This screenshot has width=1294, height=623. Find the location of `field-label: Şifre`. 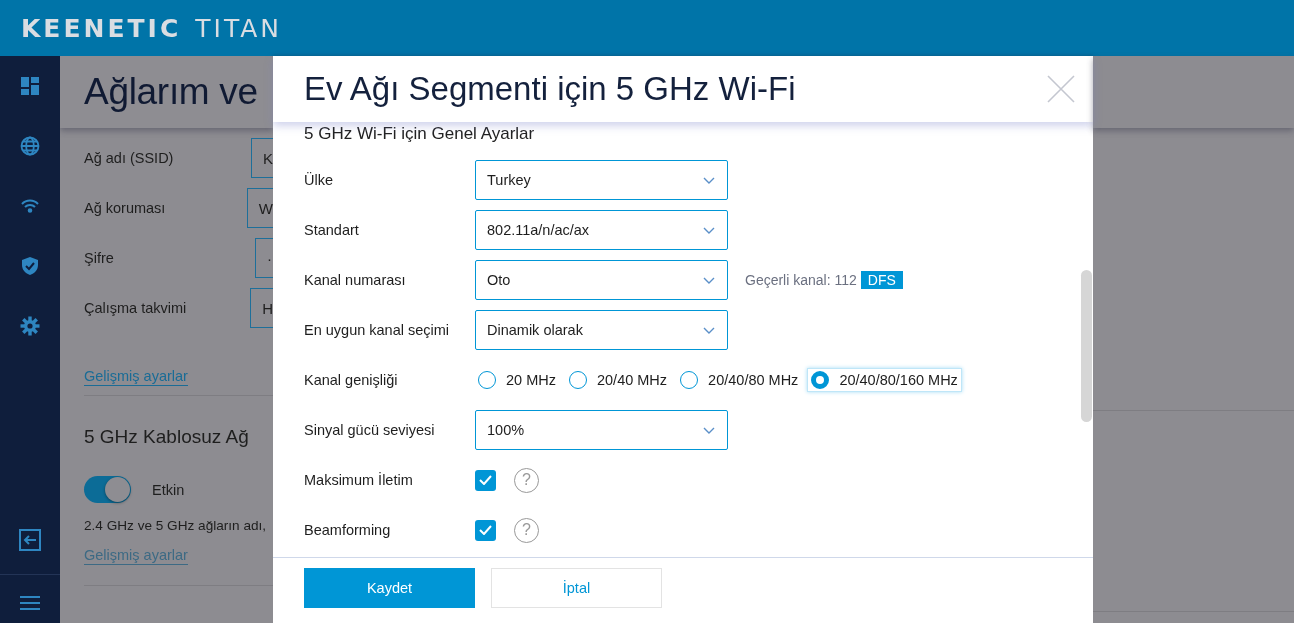

field-label: Şifre is located at coordinates (99, 258).